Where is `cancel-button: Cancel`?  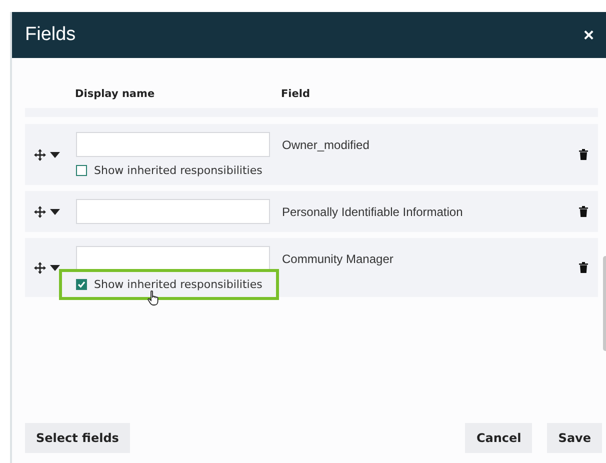 cancel-button: Cancel is located at coordinates (498, 438).